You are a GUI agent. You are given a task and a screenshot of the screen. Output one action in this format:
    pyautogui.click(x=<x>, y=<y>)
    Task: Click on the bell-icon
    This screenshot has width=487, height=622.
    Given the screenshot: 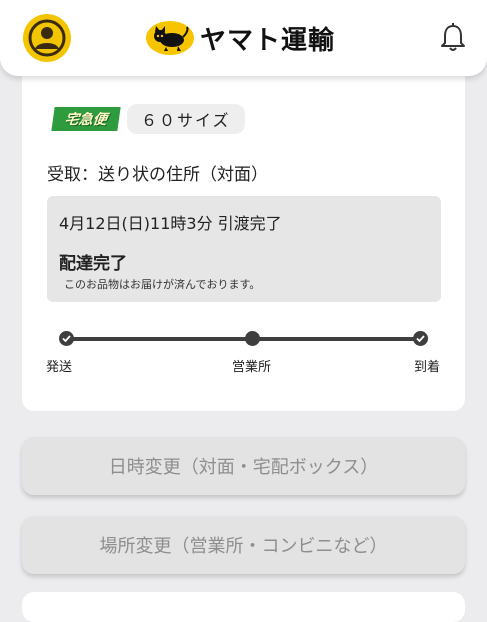 What is the action you would take?
    pyautogui.click(x=453, y=38)
    